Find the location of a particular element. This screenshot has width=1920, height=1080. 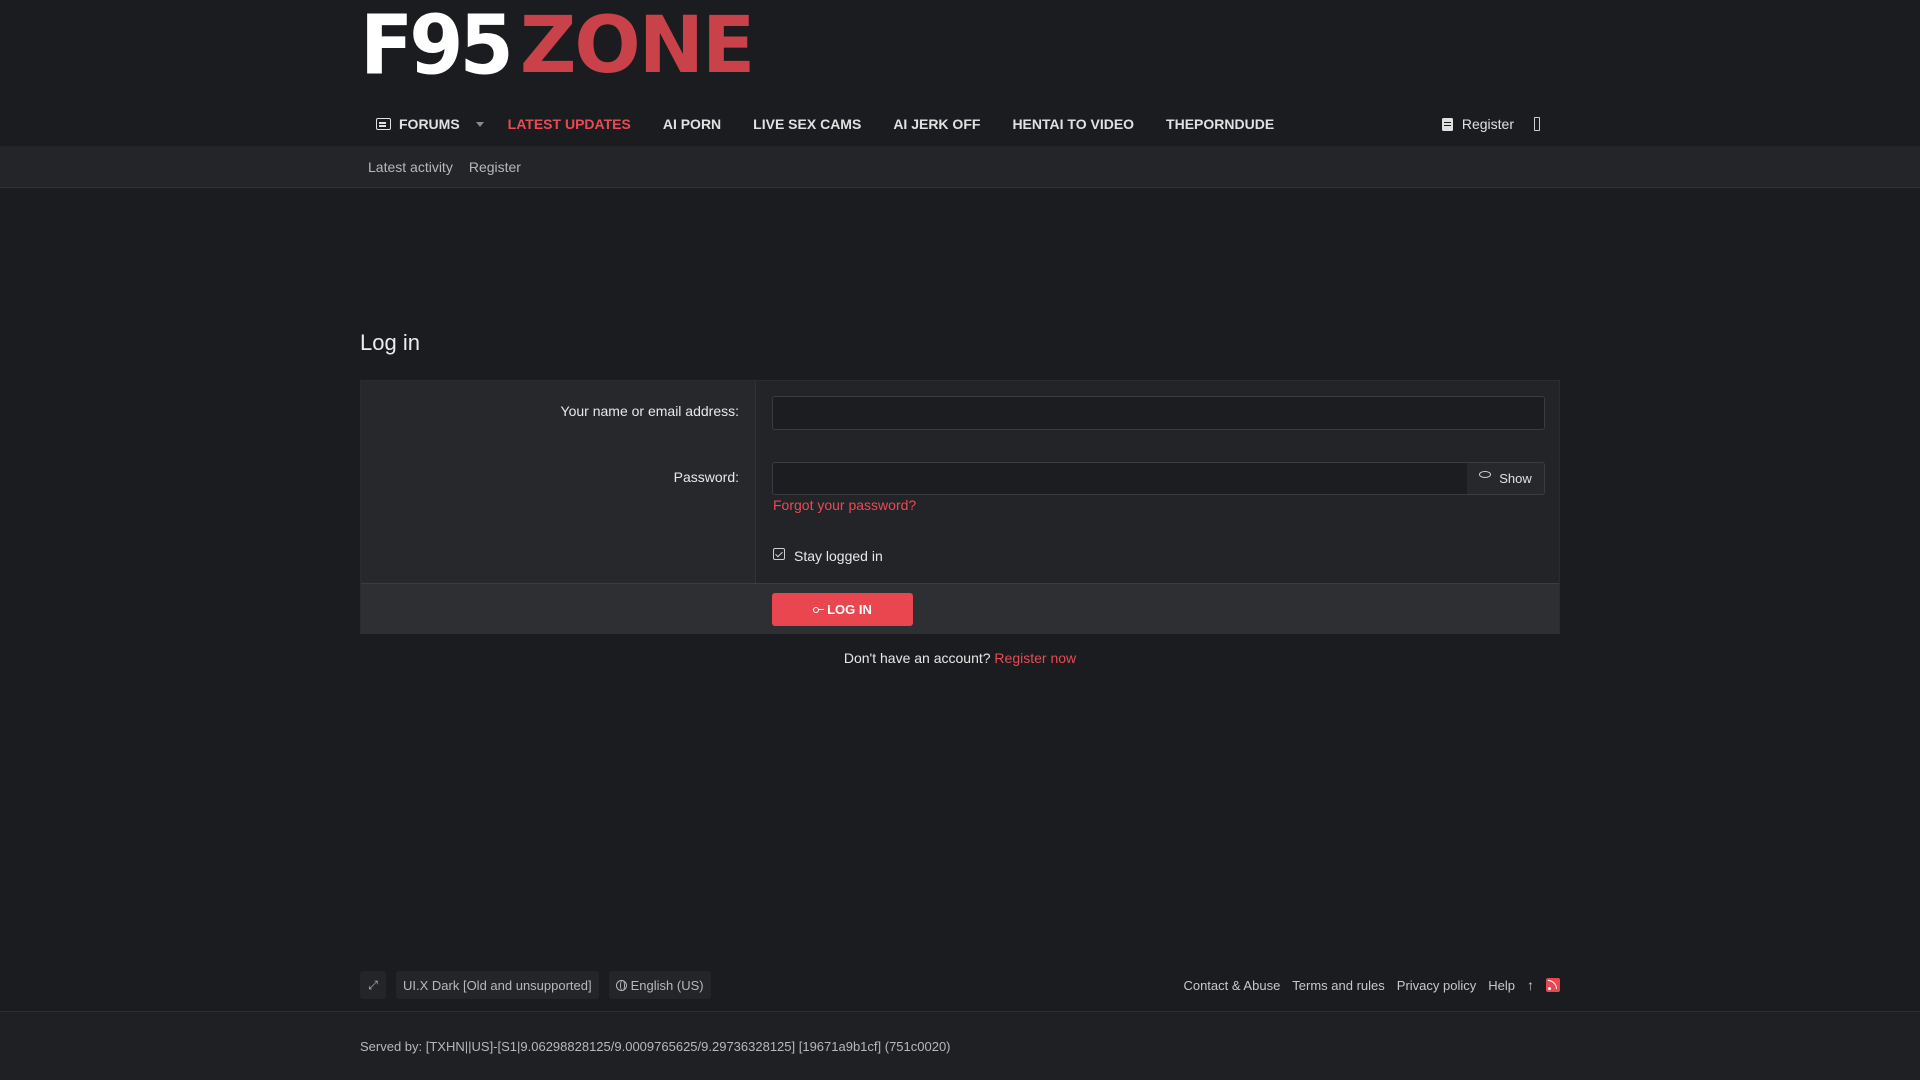

register-prompt-text: Don't have an account? is located at coordinates (917, 658).